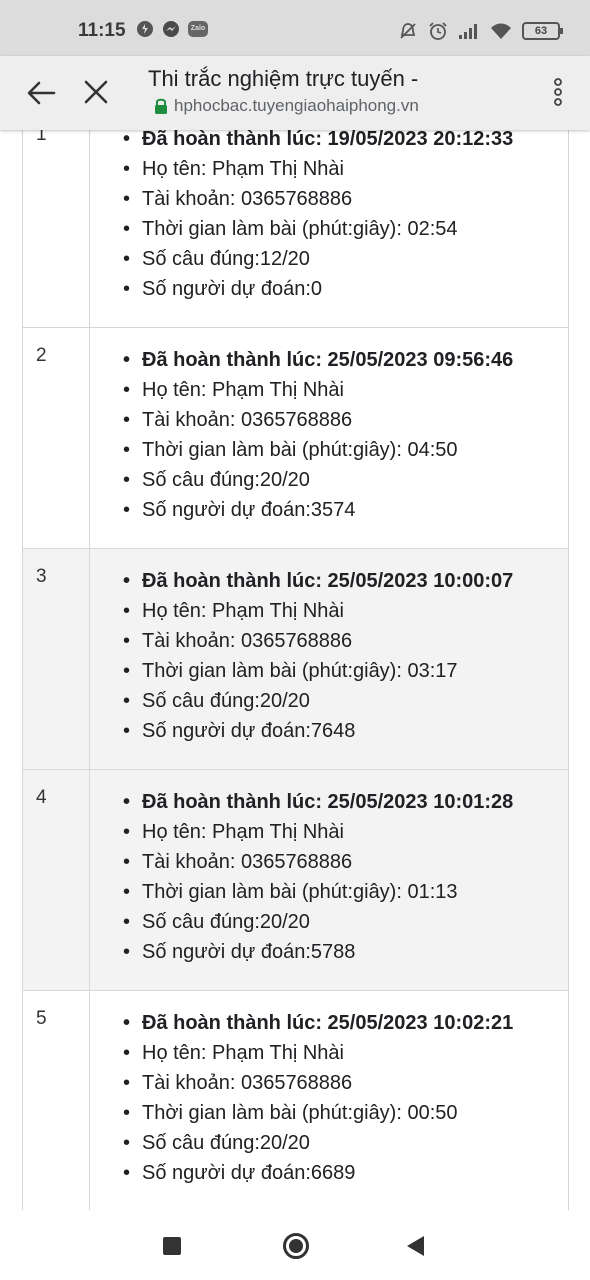 The width and height of the screenshot is (590, 1280). Describe the element at coordinates (345, 229) in the screenshot. I see `duration: Thời gian làm bài (phút:giây): 02:54` at that location.